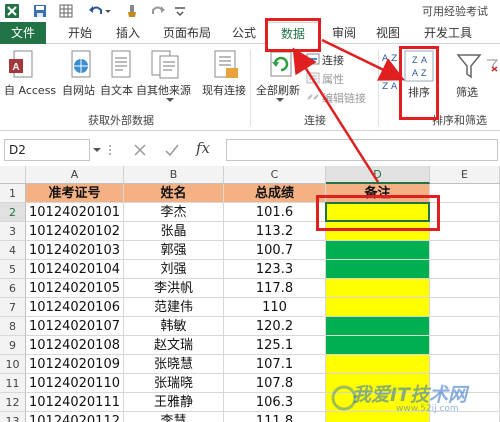 The width and height of the screenshot is (500, 422). I want to click on row-header: 7, so click(13, 307).